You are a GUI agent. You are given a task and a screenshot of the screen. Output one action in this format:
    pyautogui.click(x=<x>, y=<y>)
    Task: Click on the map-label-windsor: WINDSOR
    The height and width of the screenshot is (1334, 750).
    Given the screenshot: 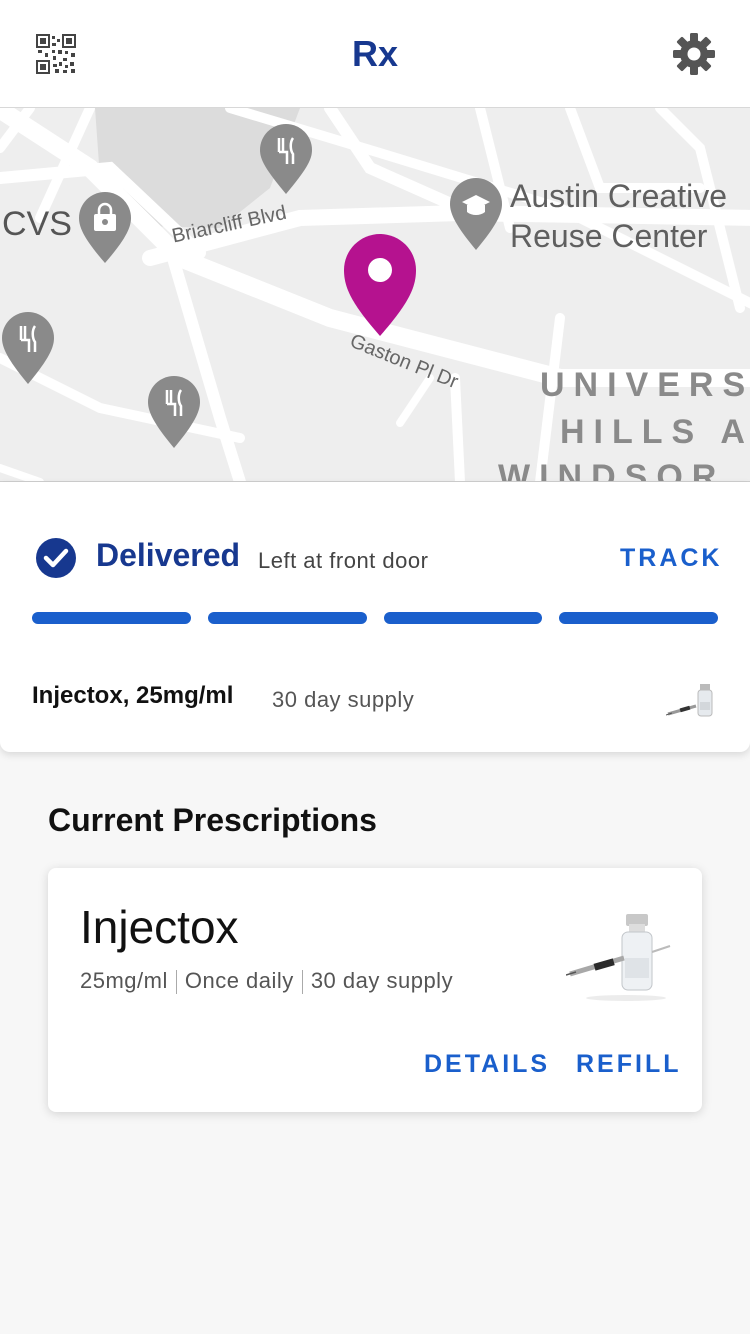 What is the action you would take?
    pyautogui.click(x=612, y=470)
    